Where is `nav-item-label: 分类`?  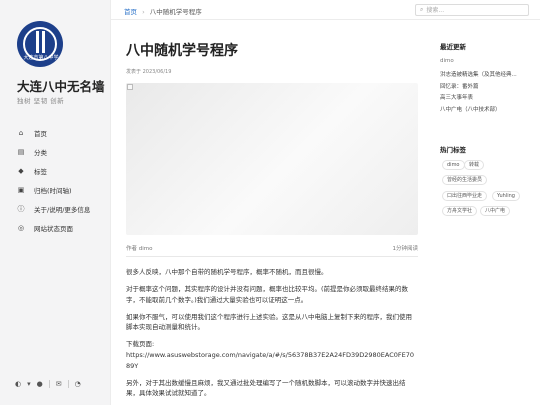 nav-item-label: 分类 is located at coordinates (40, 152).